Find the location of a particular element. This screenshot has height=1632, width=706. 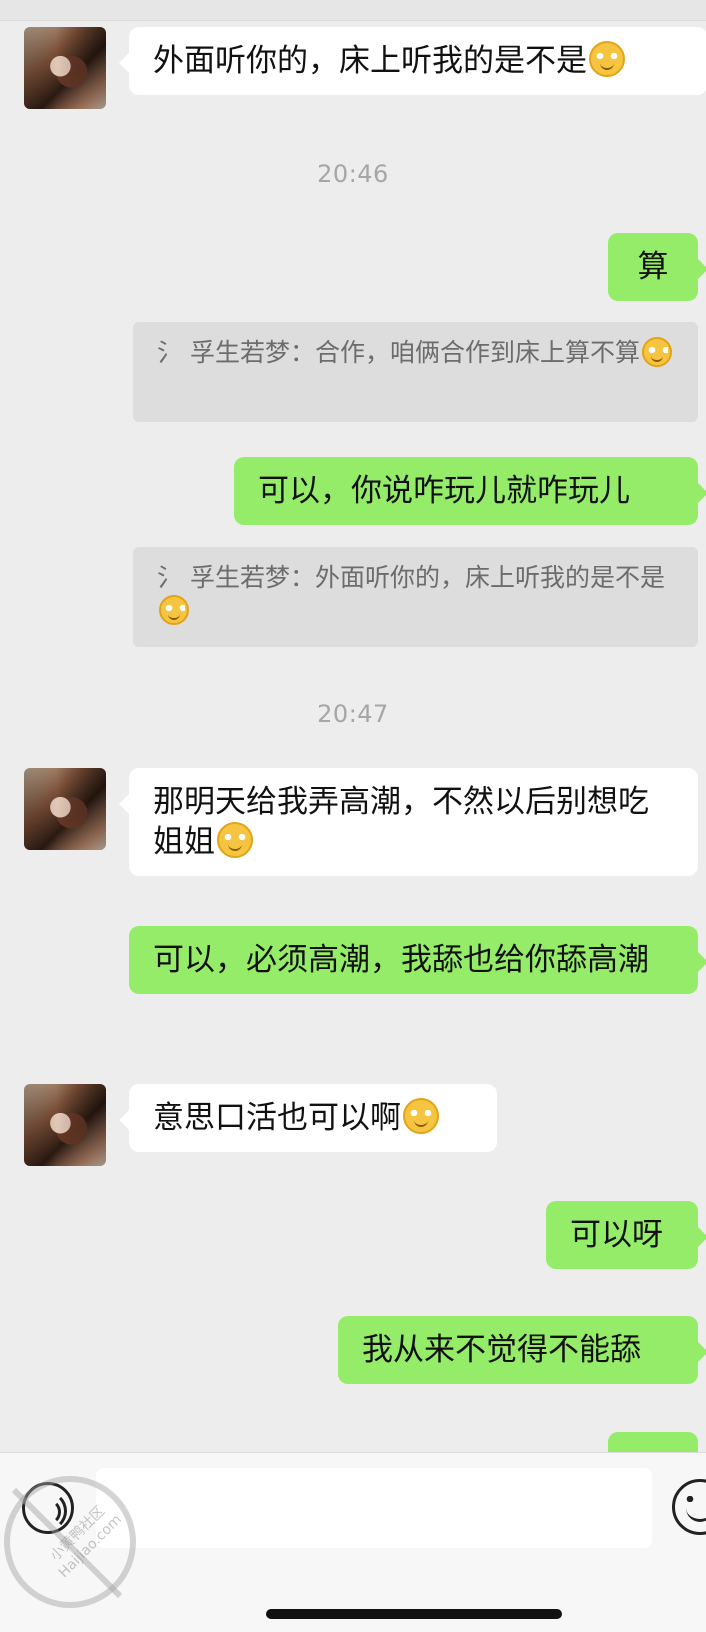

quote-text: 氵 孚生若梦：外面听你的，床上听我的是不是 is located at coordinates (411, 577).